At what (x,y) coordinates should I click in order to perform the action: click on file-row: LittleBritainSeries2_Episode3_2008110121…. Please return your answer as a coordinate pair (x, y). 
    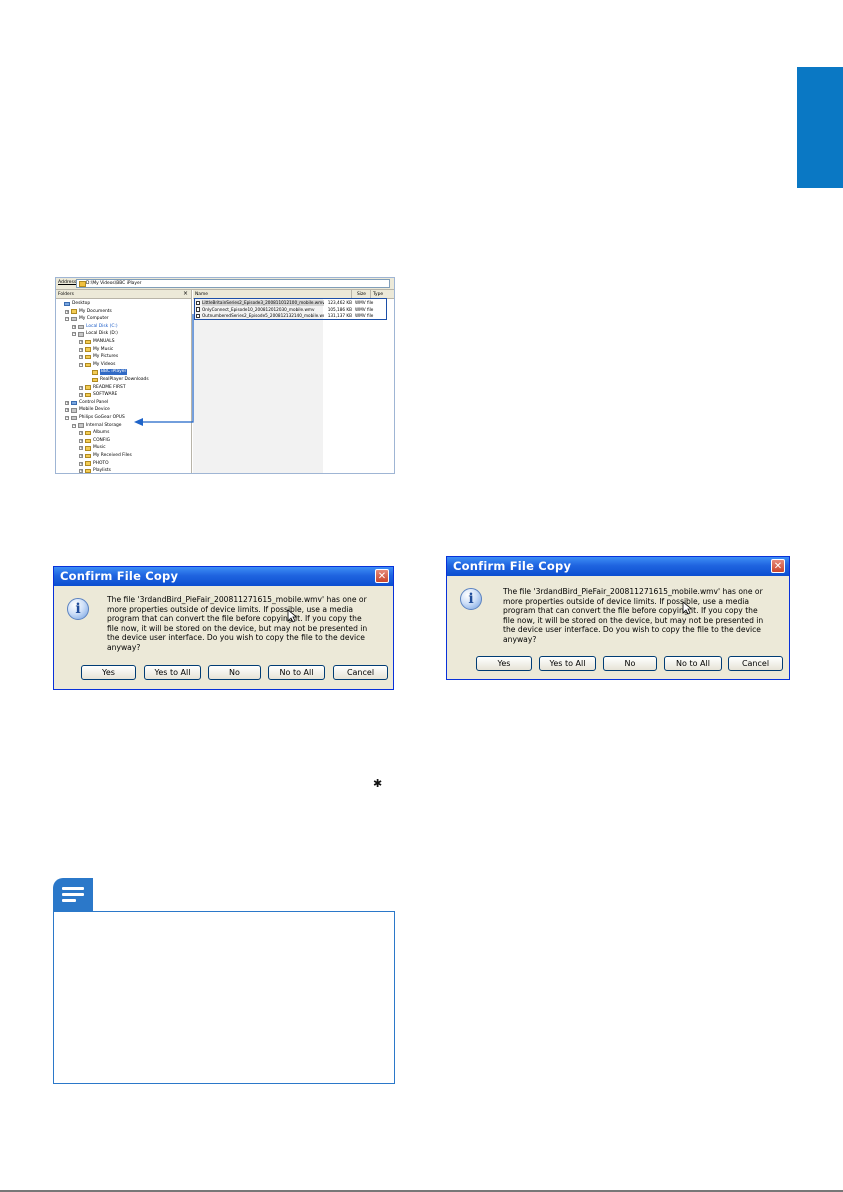
    Looking at the image, I should click on (284, 303).